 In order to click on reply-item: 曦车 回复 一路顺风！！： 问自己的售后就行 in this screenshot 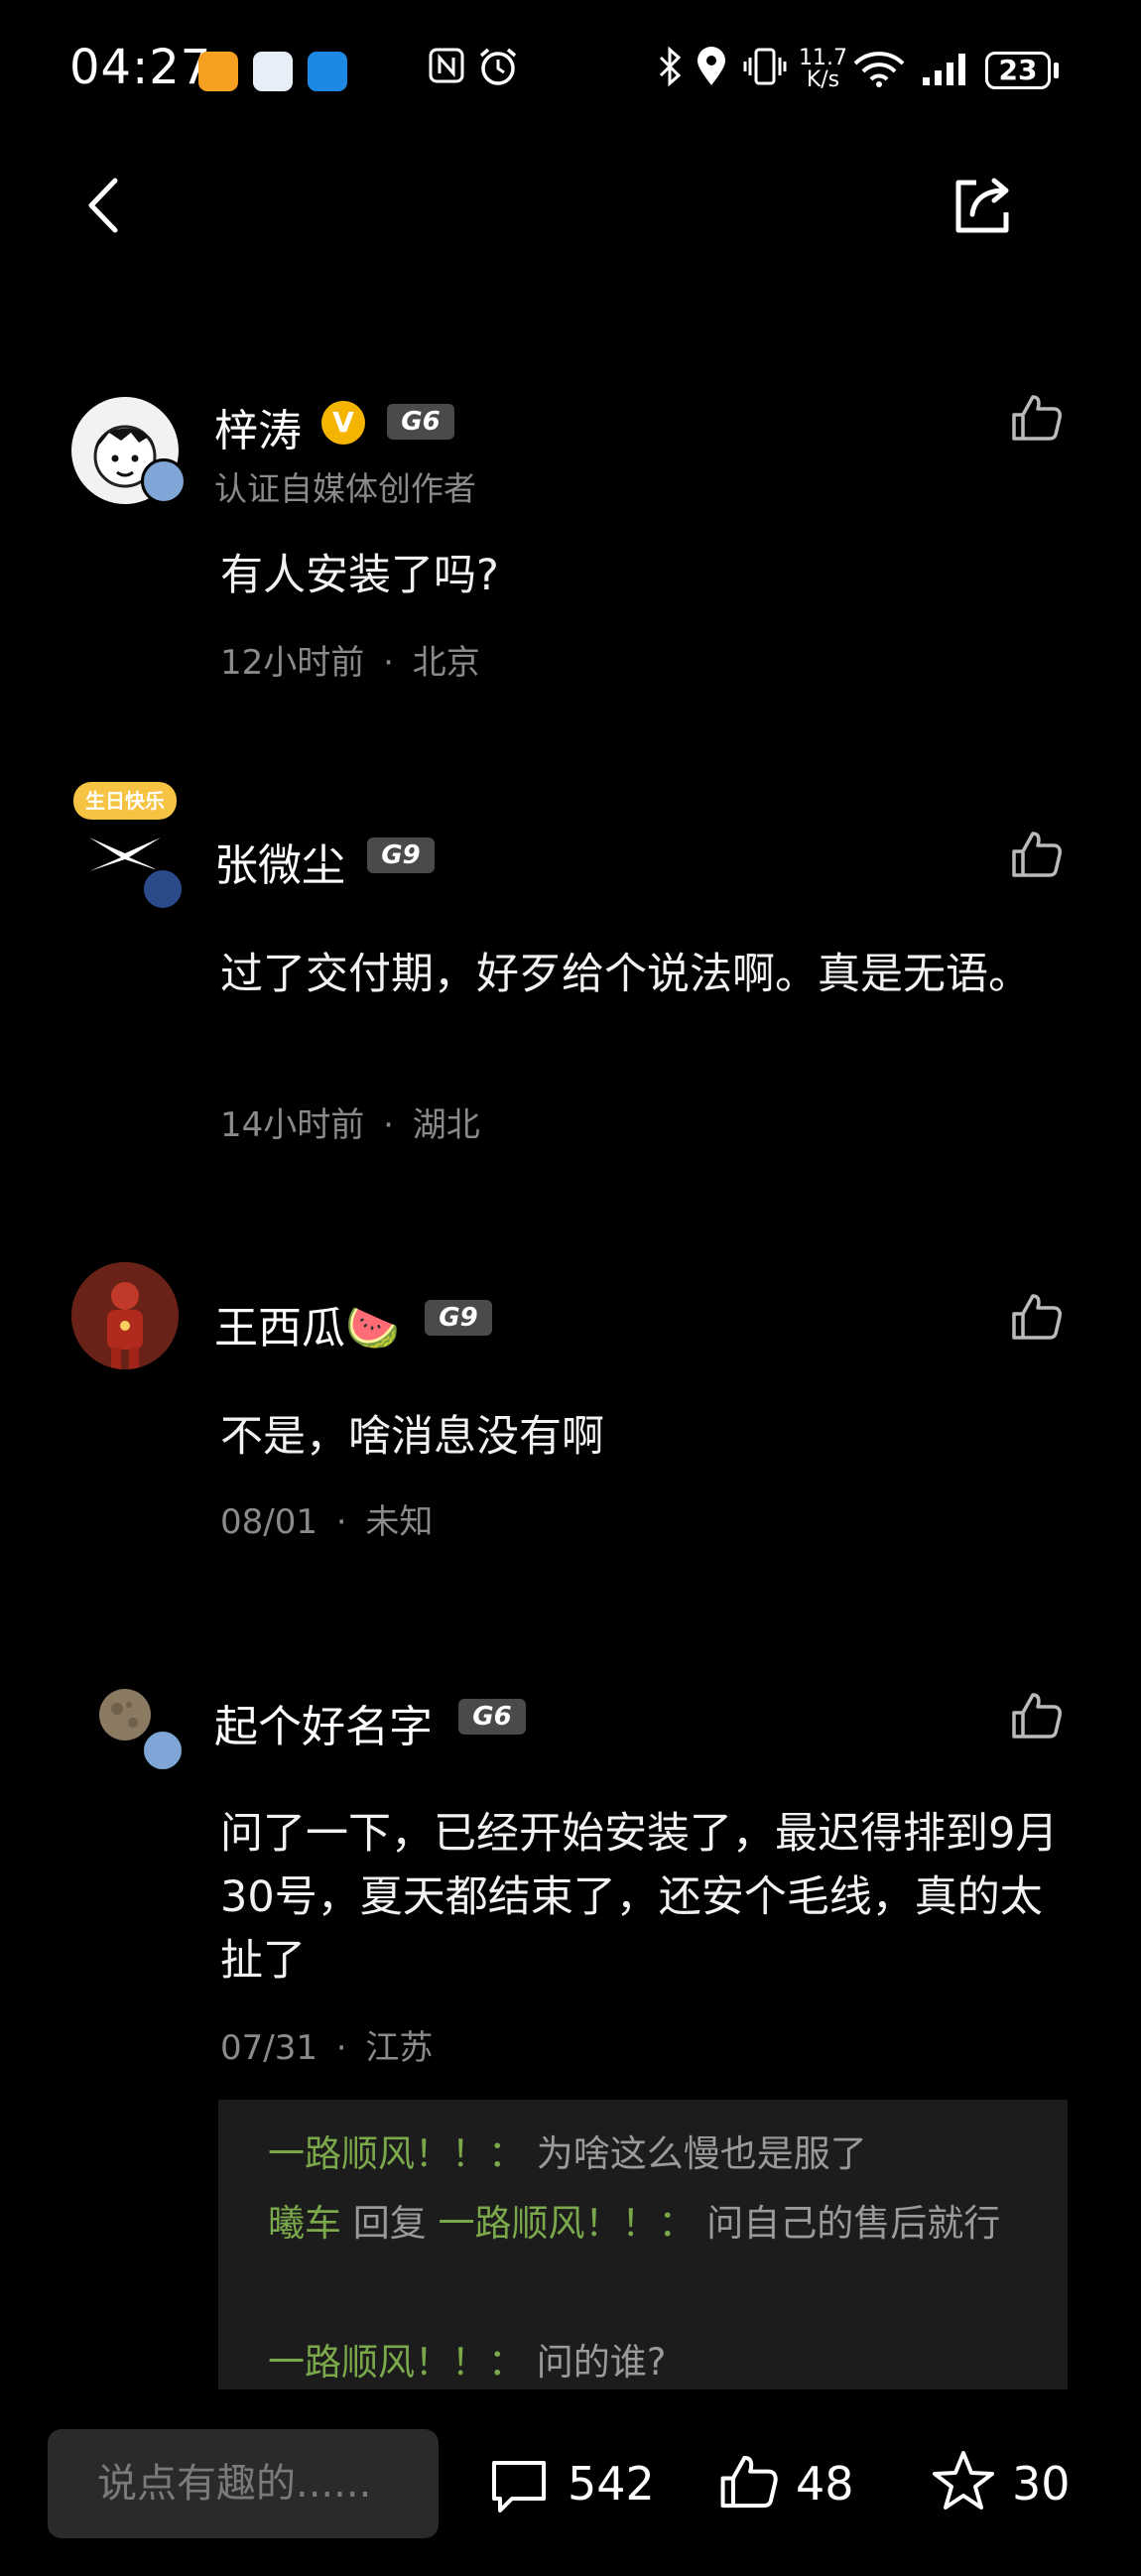, I will do `click(650, 2224)`.